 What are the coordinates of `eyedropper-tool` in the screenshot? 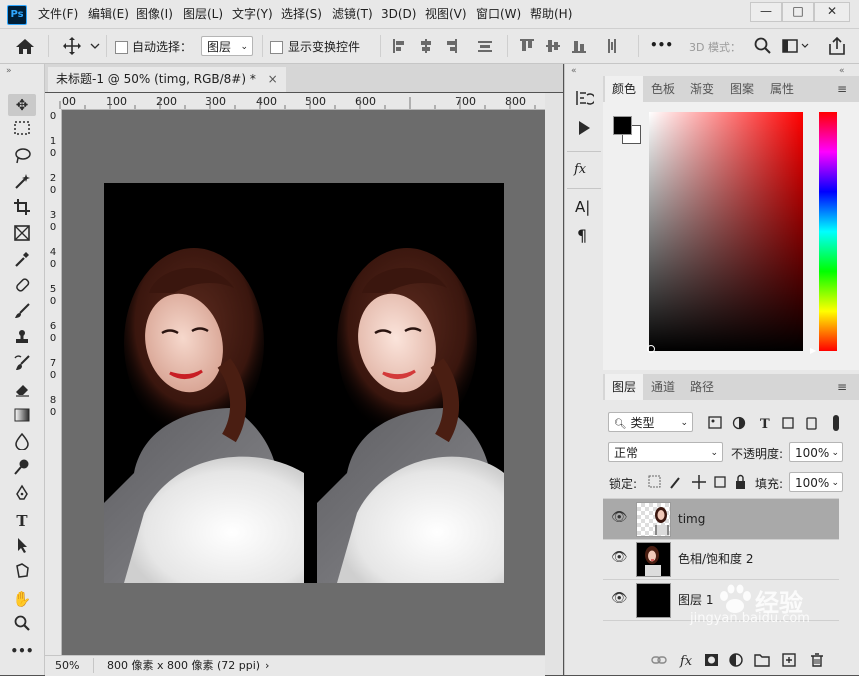 It's located at (22, 261).